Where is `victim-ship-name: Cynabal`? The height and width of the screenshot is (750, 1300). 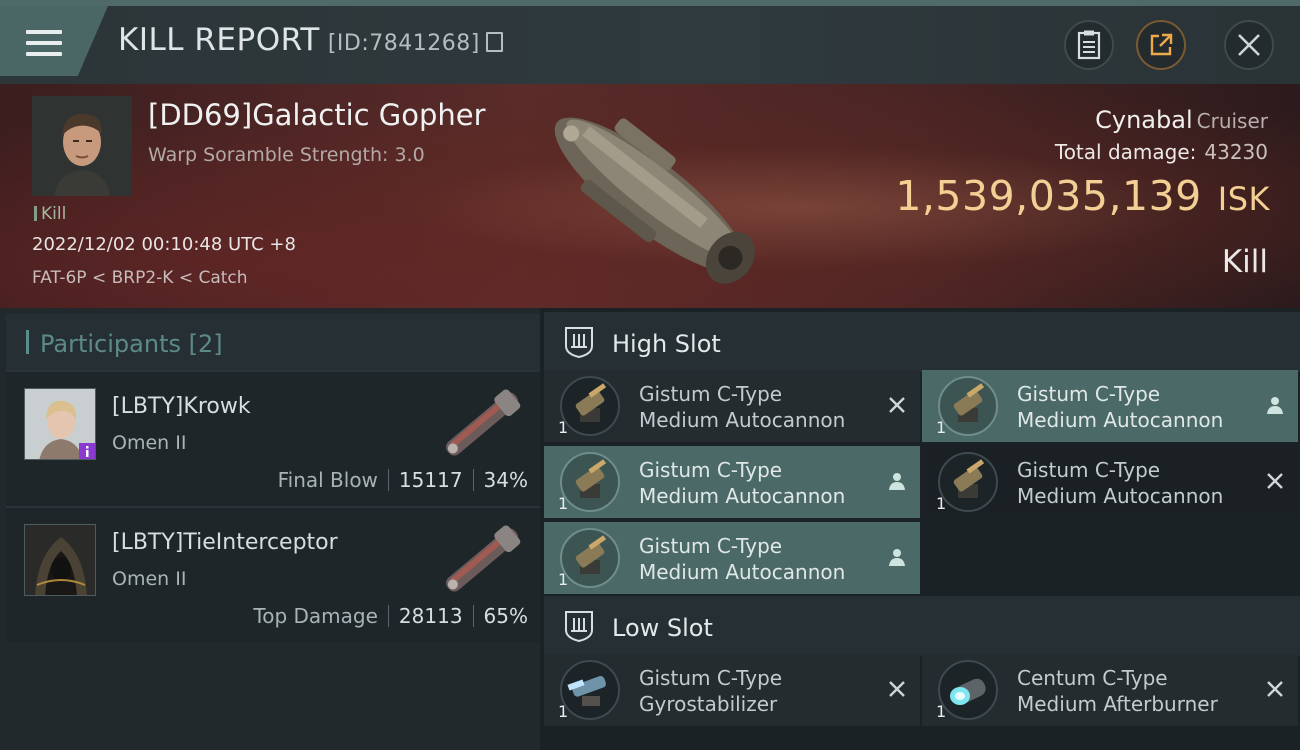 victim-ship-name: Cynabal is located at coordinates (1144, 120).